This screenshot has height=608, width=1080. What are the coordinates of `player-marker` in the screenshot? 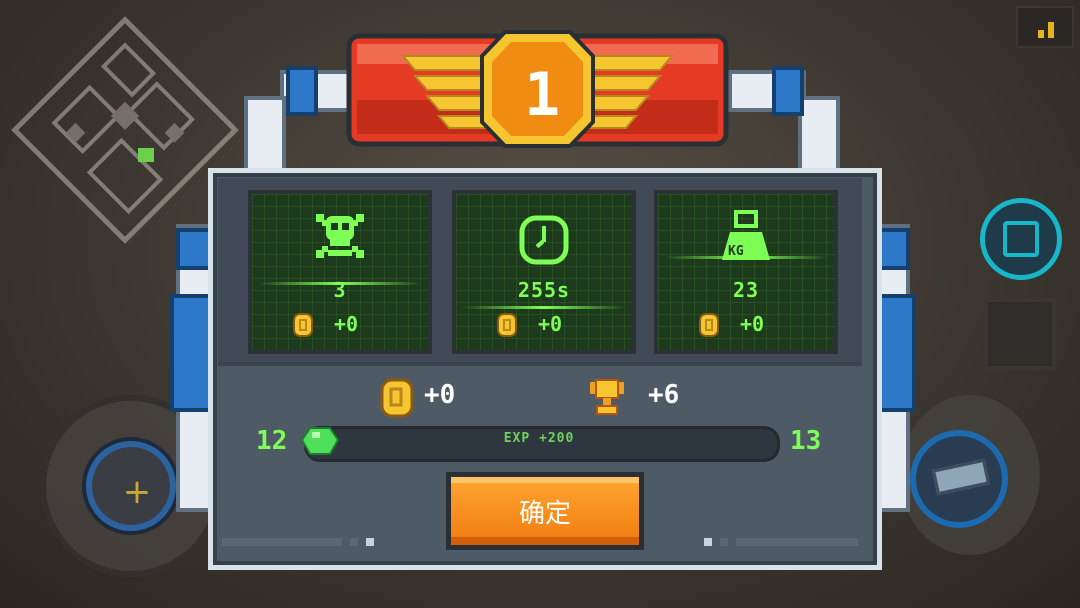 It's located at (146, 155).